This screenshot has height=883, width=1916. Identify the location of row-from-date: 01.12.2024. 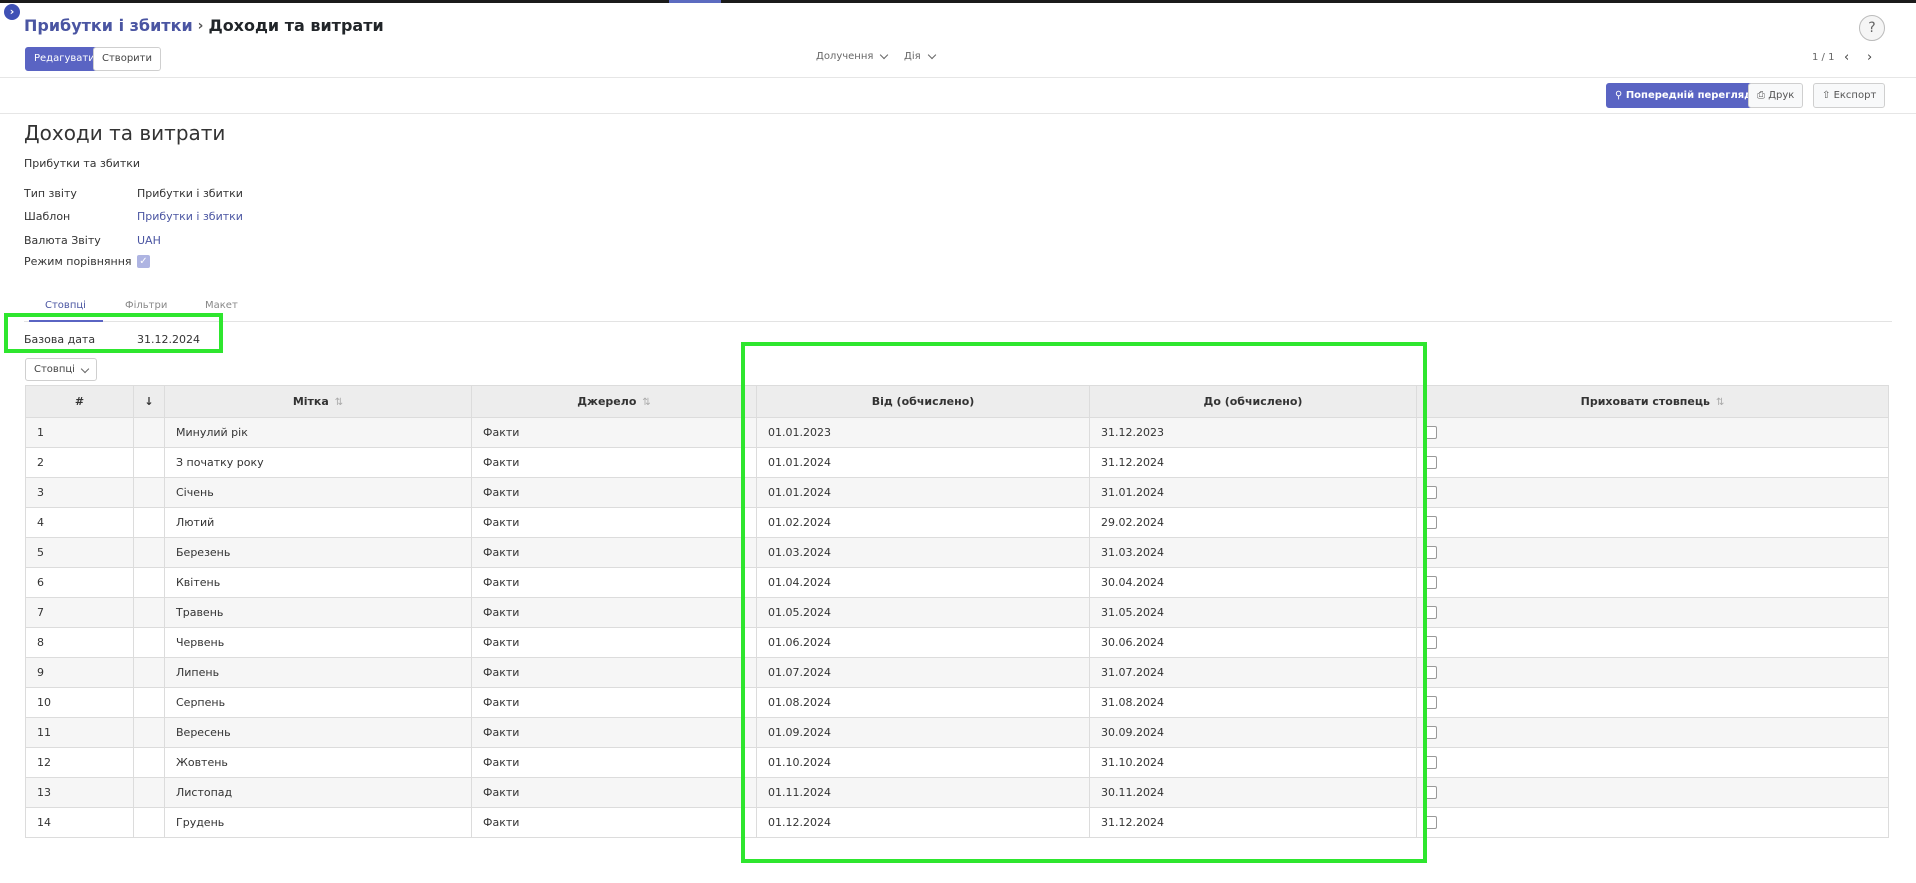
(923, 822).